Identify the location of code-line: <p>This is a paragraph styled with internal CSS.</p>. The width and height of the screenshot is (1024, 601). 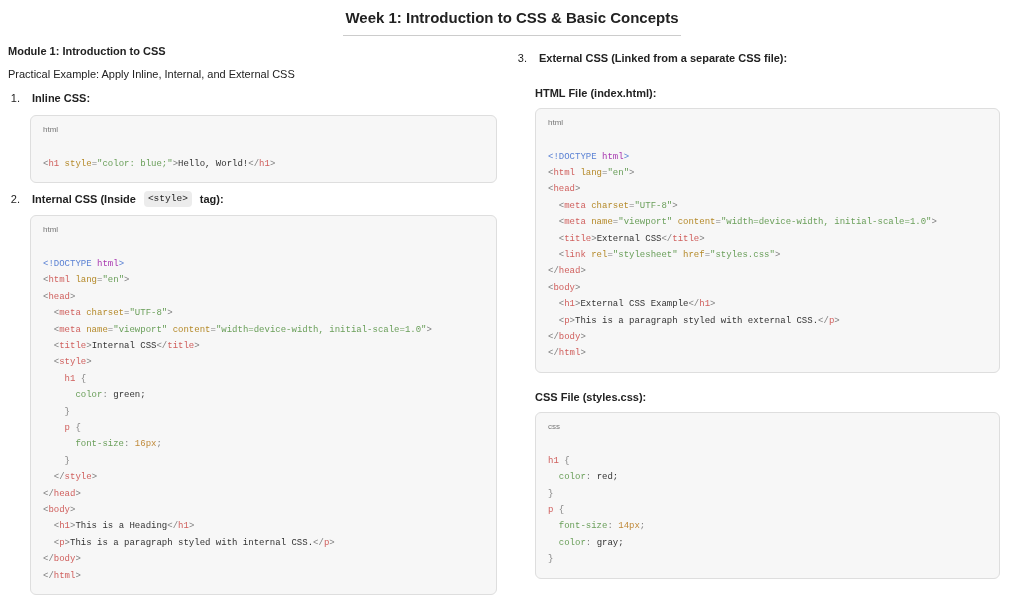
(193, 543).